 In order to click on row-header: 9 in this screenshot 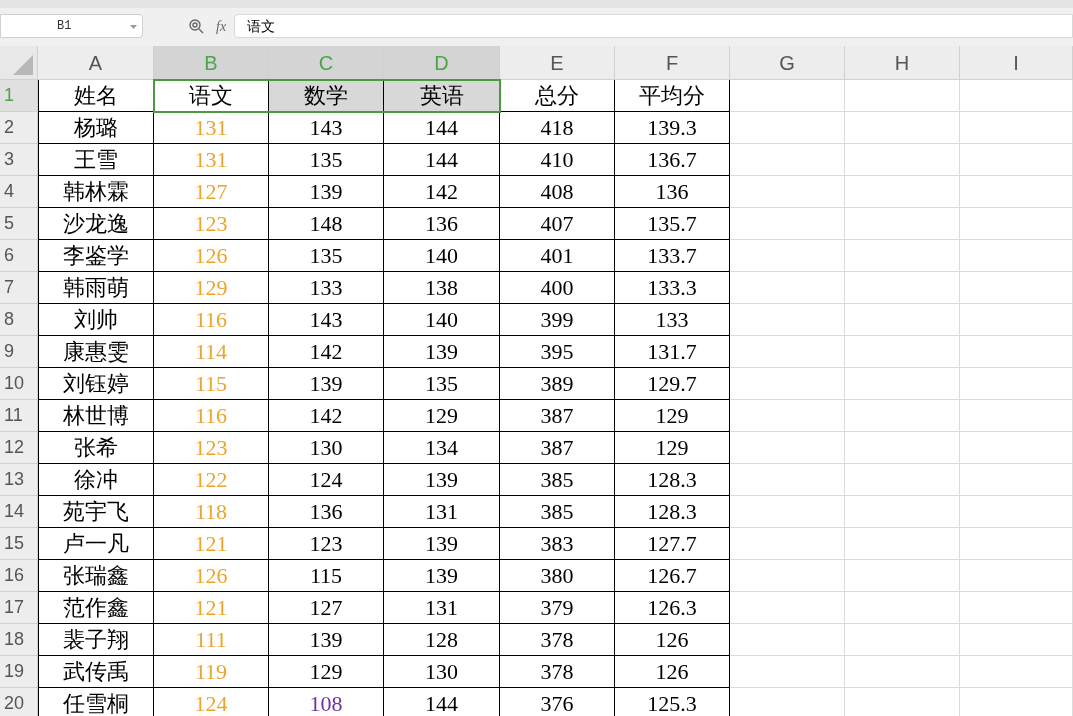, I will do `click(19, 352)`.